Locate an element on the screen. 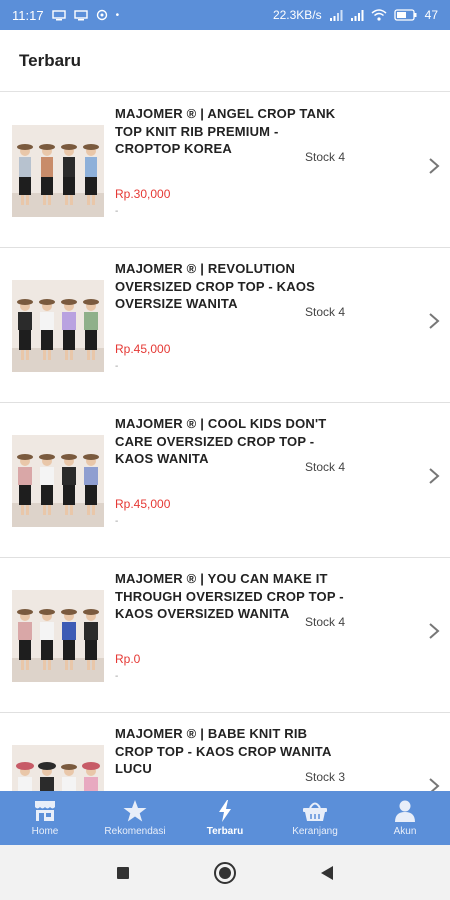 This screenshot has width=450, height=900. page-title: Terbaru is located at coordinates (50, 60).